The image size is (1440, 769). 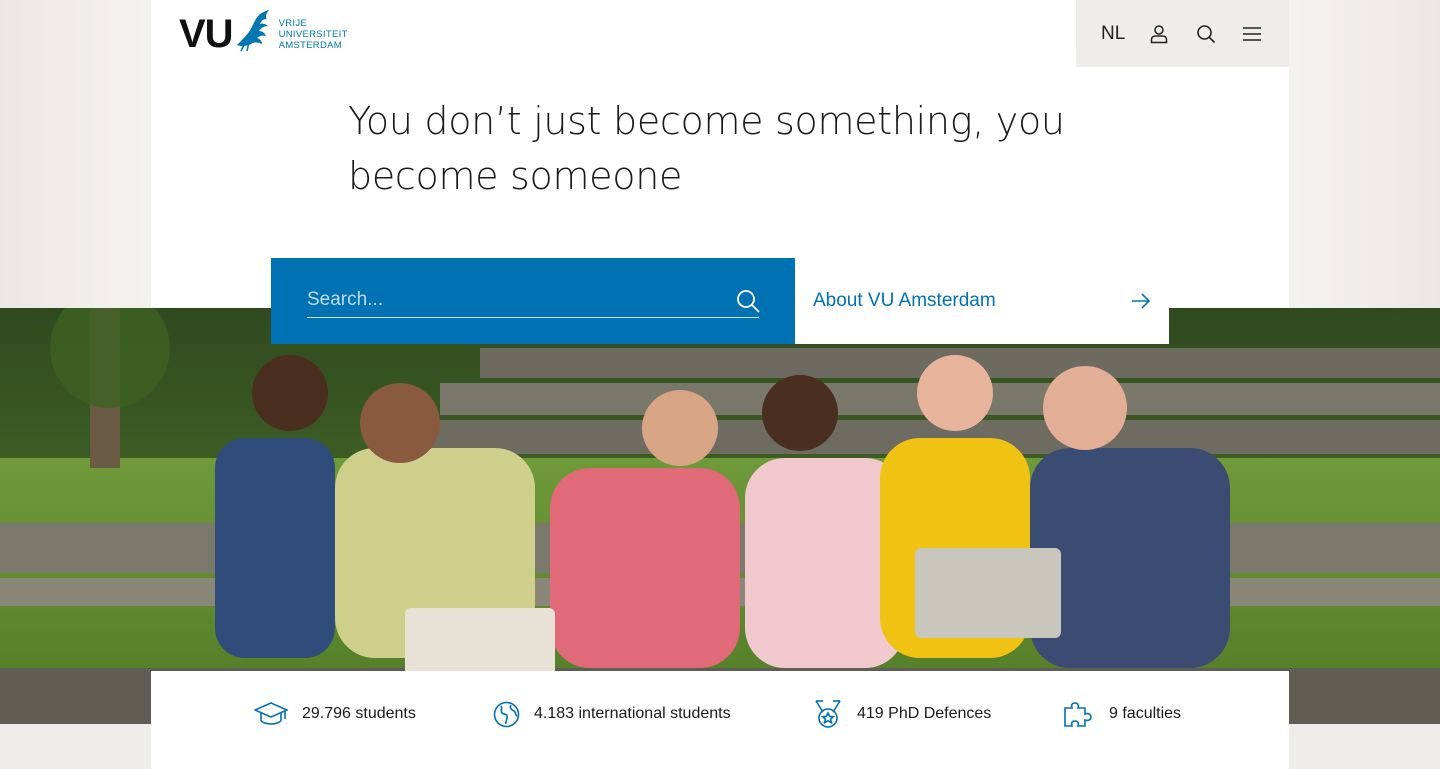 I want to click on header-search-button, so click(x=1206, y=34).